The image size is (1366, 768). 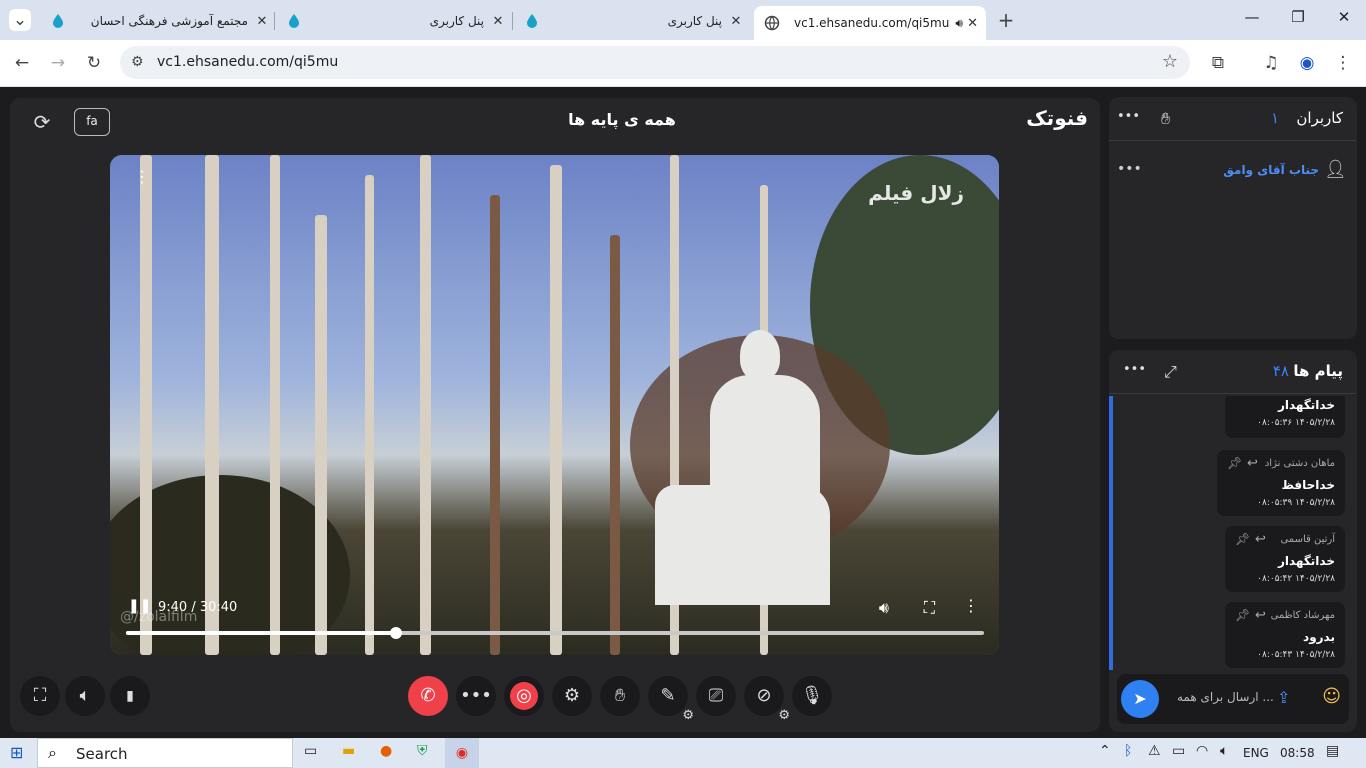 I want to click on minimize-button: —, so click(x=1252, y=20).